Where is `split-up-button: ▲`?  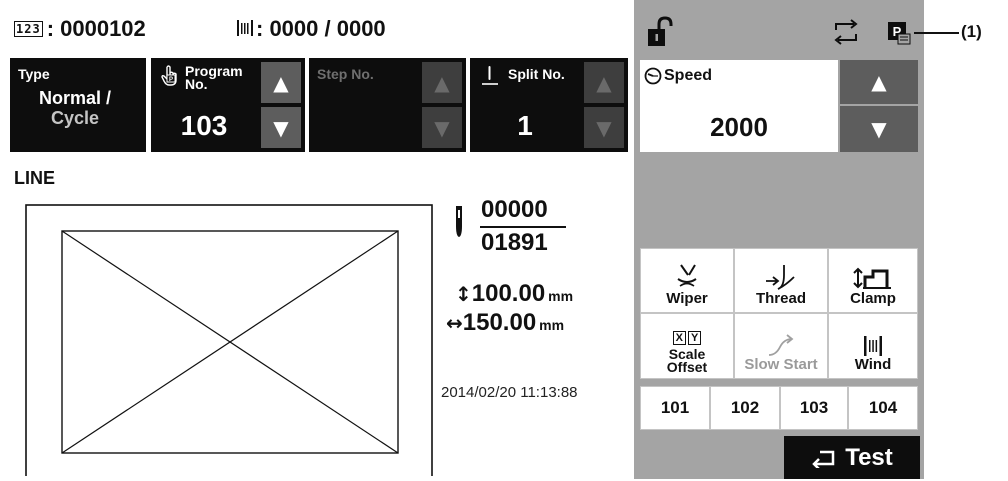
split-up-button: ▲ is located at coordinates (604, 82).